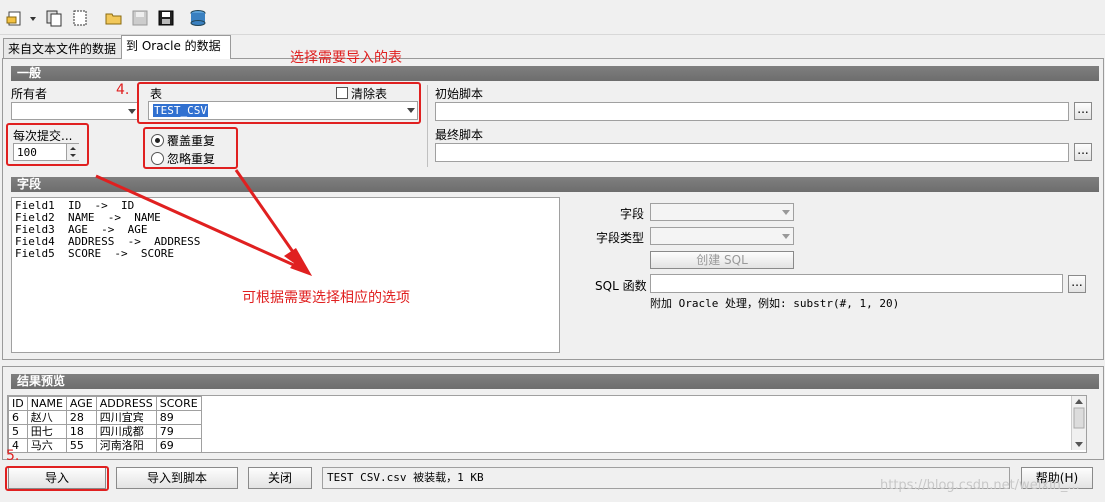 The width and height of the screenshot is (1105, 502). What do you see at coordinates (552, 17) in the screenshot?
I see `toolbar` at bounding box center [552, 17].